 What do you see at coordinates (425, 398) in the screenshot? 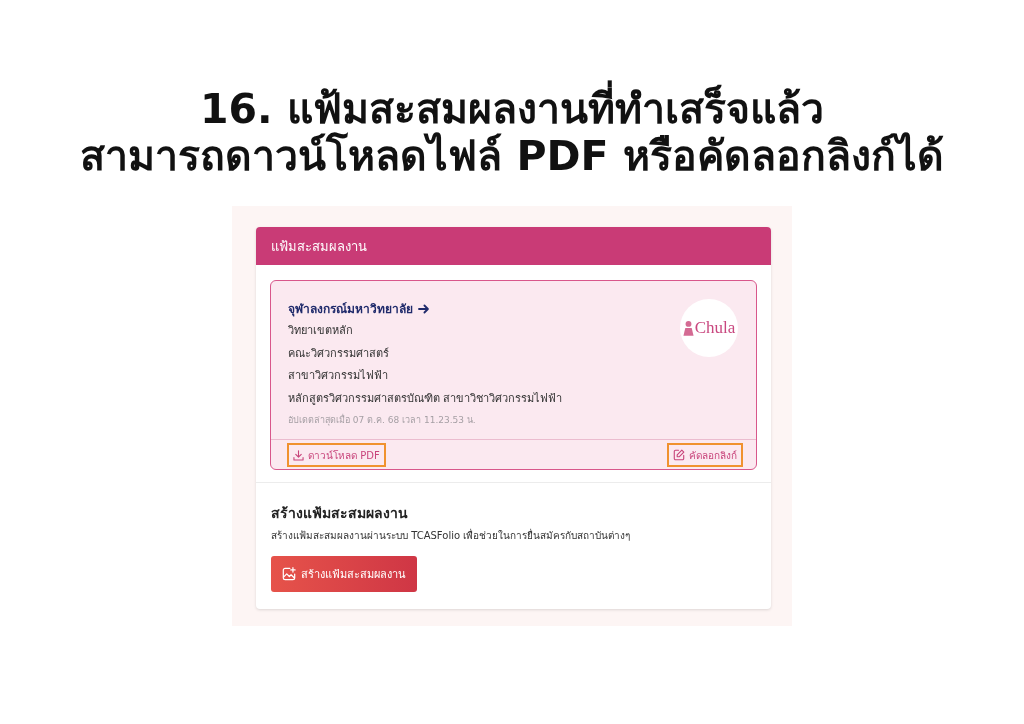
I see `program-detail: หลักสูตรวิศวกรรมศาสตรบัณฑิต สาขาวิชาวิศวกรรมไฟฟ้า` at bounding box center [425, 398].